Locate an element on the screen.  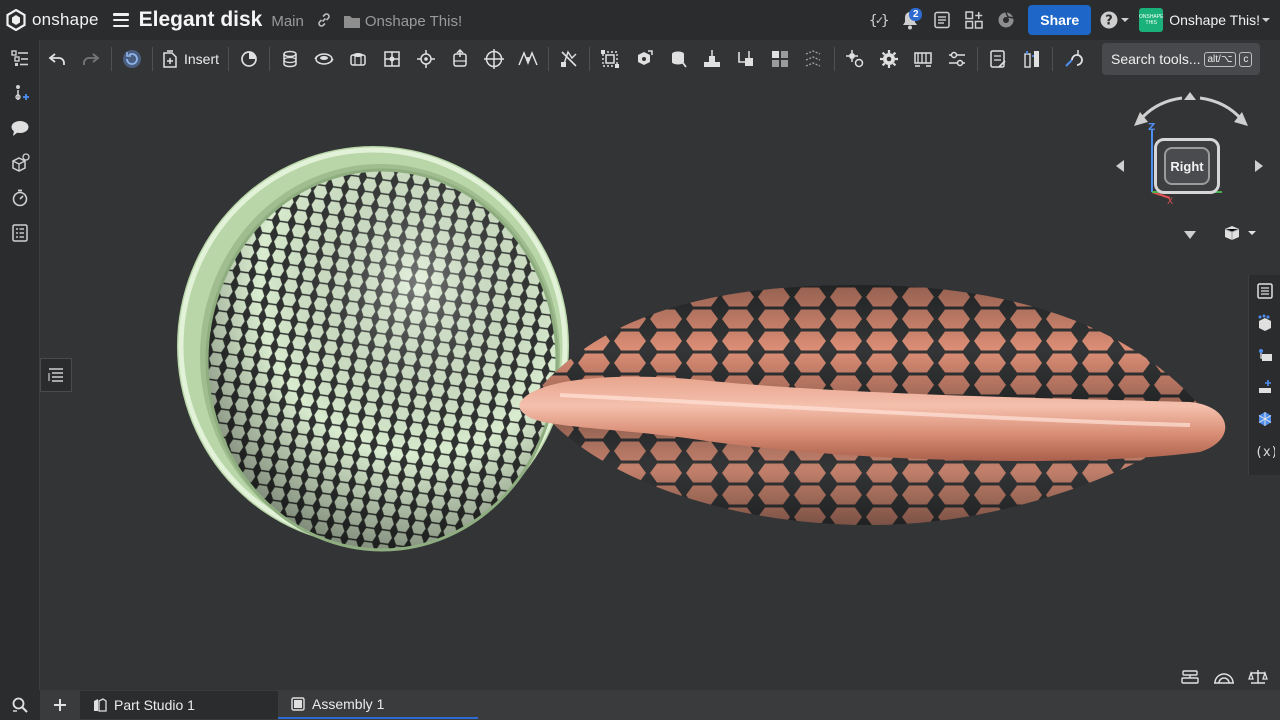
onshape-logo-icon is located at coordinates (16, 20).